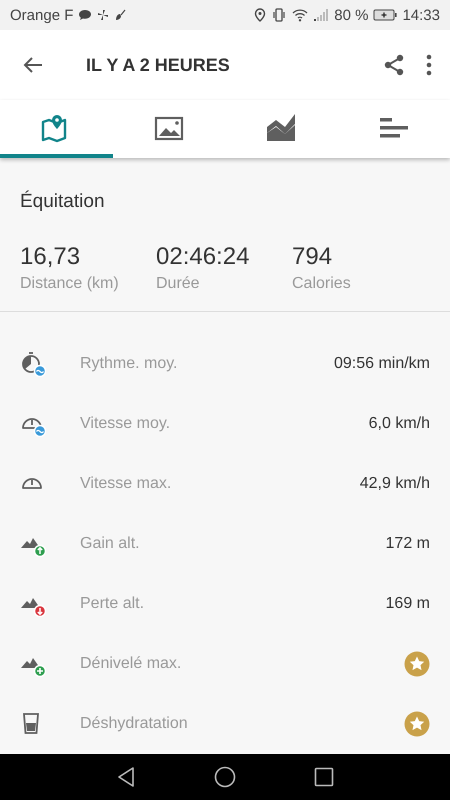 The width and height of the screenshot is (450, 800). What do you see at coordinates (113, 604) in the screenshot?
I see `stat-label: Perte alt.` at bounding box center [113, 604].